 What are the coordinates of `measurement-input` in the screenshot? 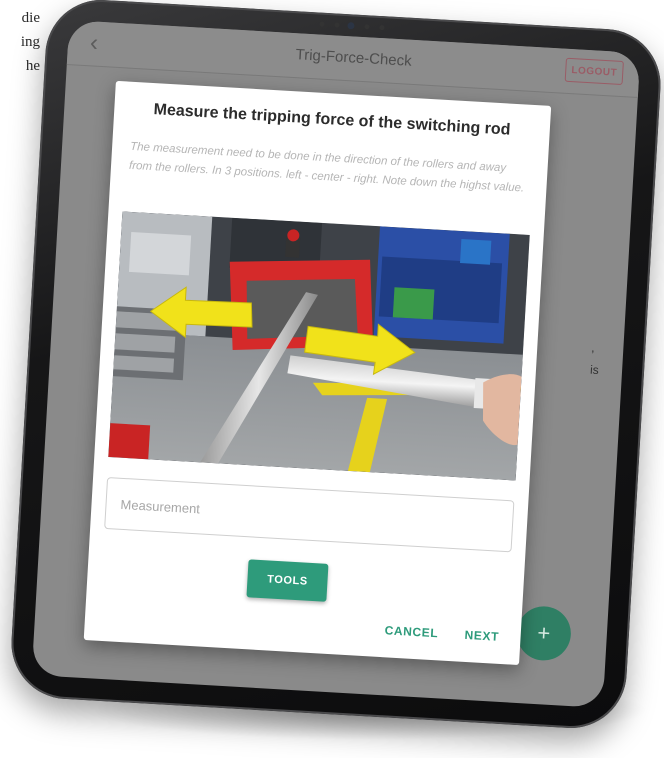 It's located at (309, 515).